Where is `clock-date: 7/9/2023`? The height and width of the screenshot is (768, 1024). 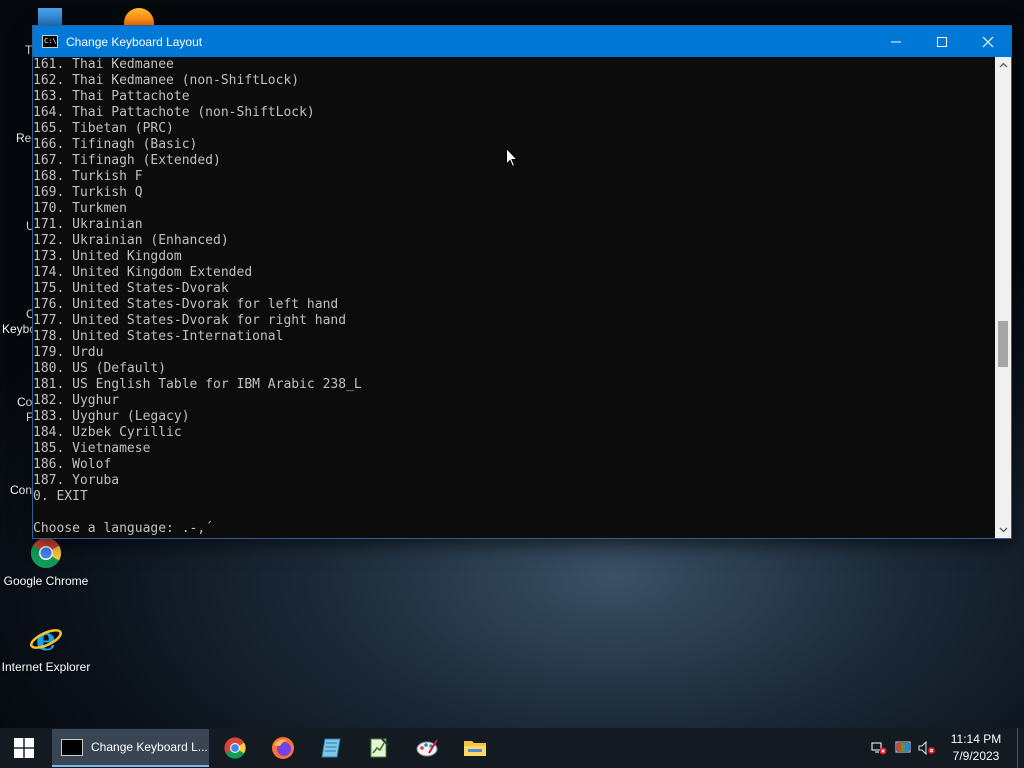 clock-date: 7/9/2023 is located at coordinates (976, 756).